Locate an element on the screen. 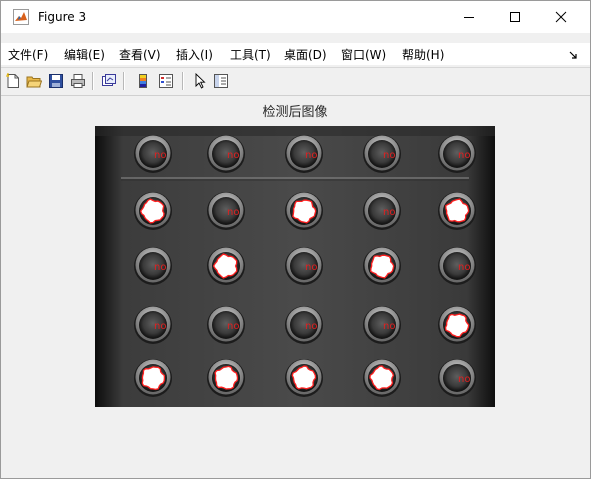  save-icon is located at coordinates (56, 81).